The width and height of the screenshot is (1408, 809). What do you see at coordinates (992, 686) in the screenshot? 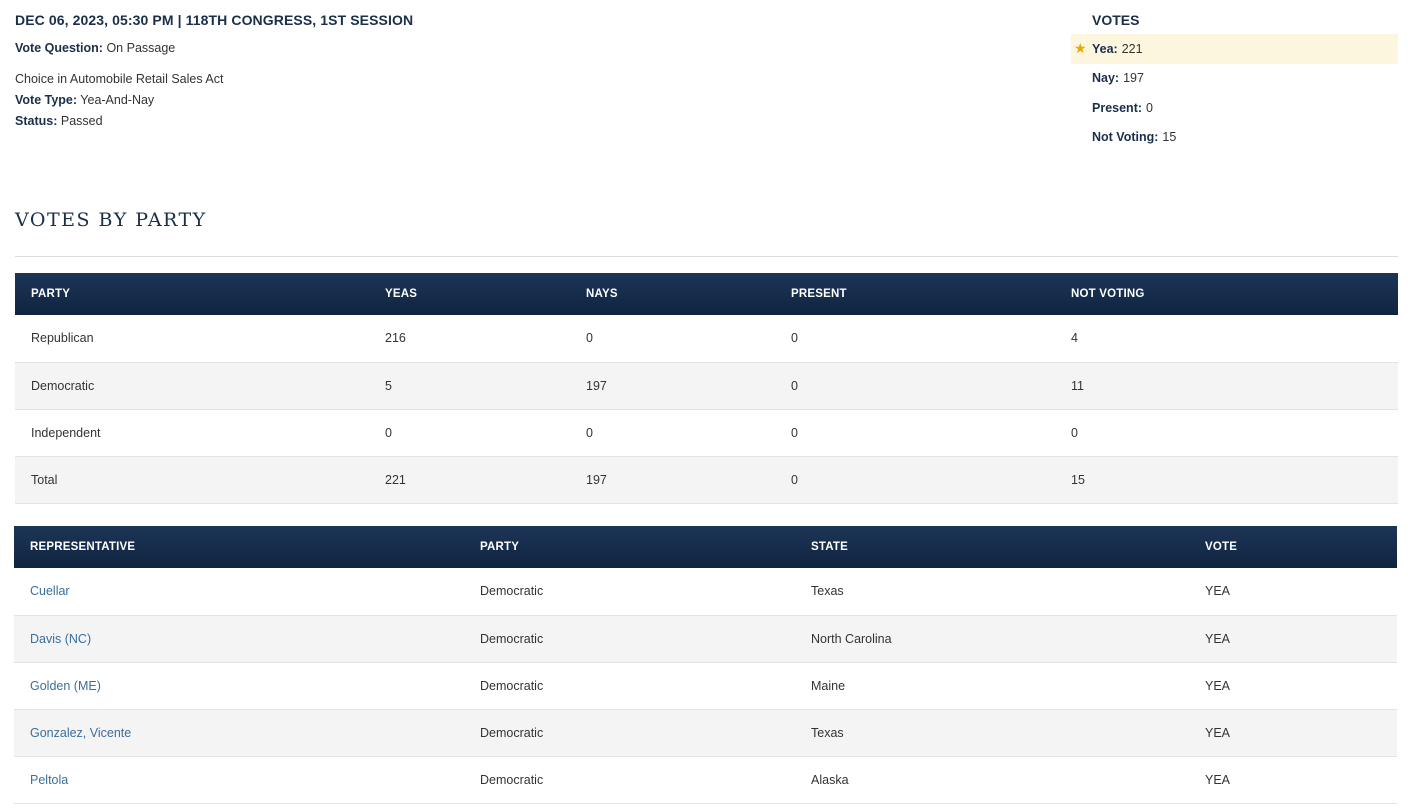
I see `state-cell: Maine` at bounding box center [992, 686].